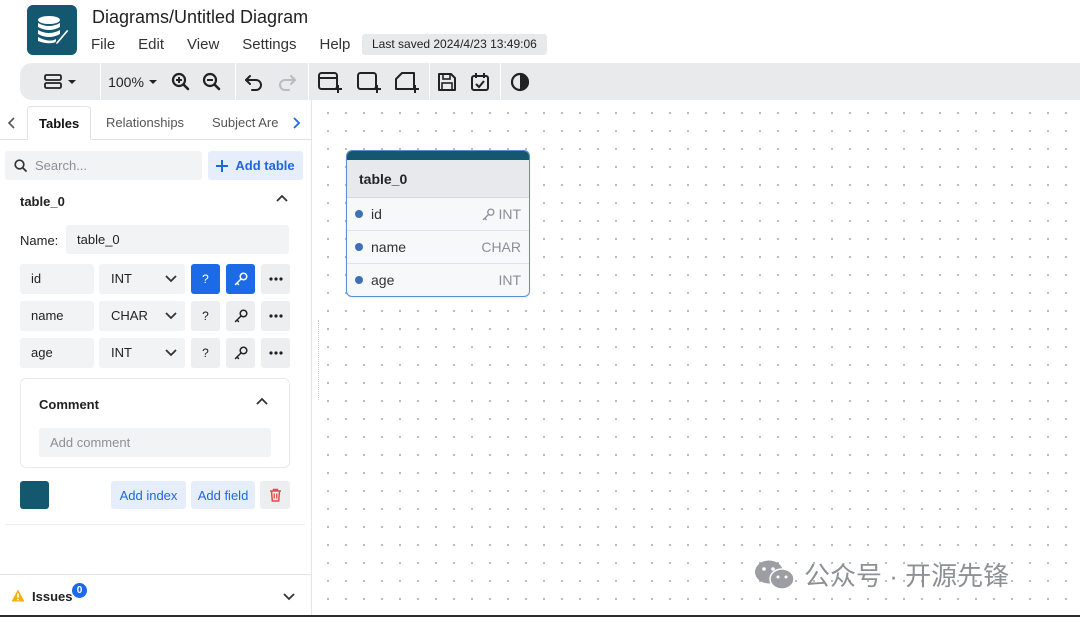 The image size is (1080, 617). Describe the element at coordinates (156, 595) in the screenshot. I see `issues-panel: Issues 0` at that location.